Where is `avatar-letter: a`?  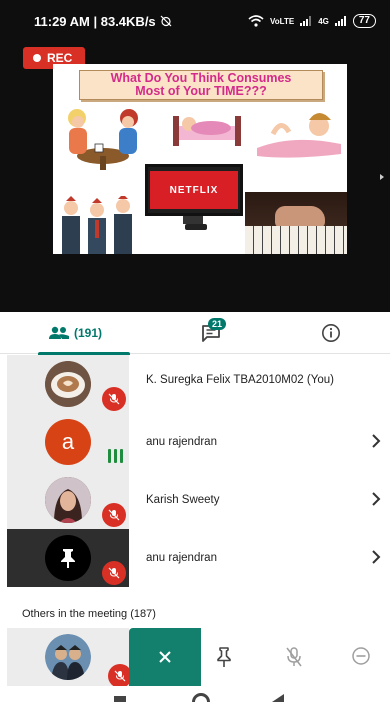
avatar-letter: a is located at coordinates (68, 442).